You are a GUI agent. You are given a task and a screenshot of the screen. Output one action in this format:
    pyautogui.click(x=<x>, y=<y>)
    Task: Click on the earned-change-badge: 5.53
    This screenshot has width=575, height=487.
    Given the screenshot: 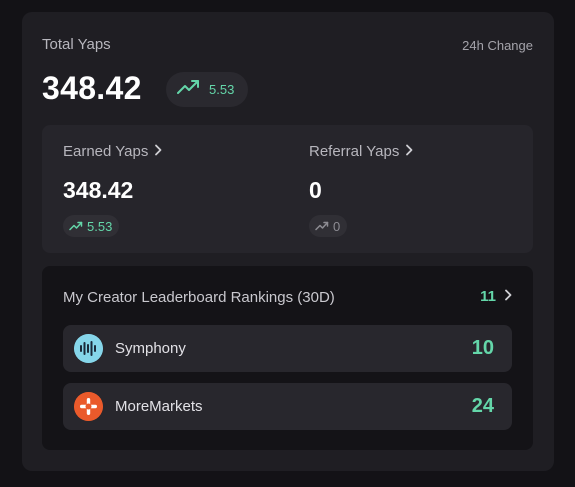 What is the action you would take?
    pyautogui.click(x=91, y=226)
    